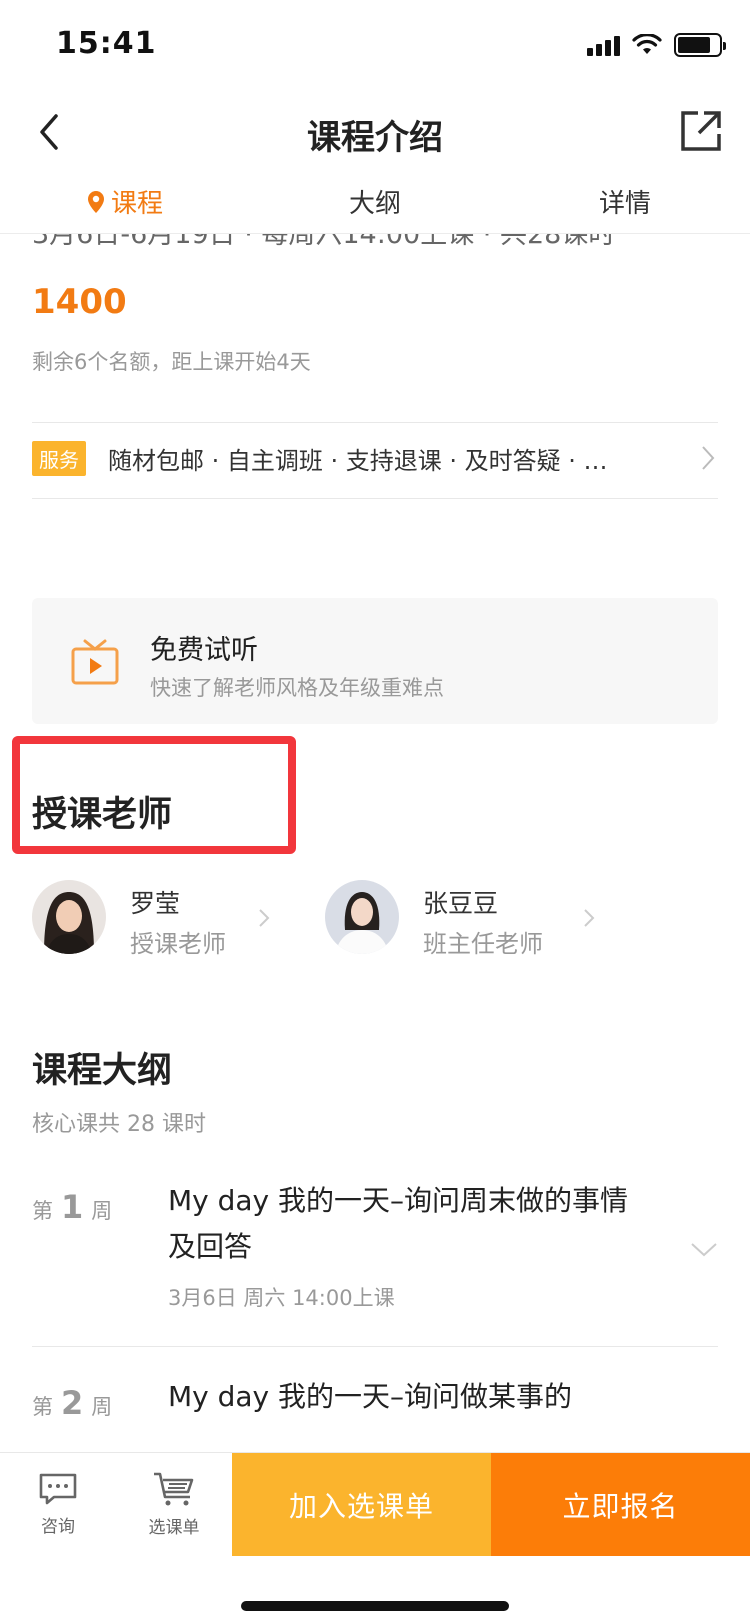  Describe the element at coordinates (704, 1250) in the screenshot. I see `chevron-down-icon` at that location.